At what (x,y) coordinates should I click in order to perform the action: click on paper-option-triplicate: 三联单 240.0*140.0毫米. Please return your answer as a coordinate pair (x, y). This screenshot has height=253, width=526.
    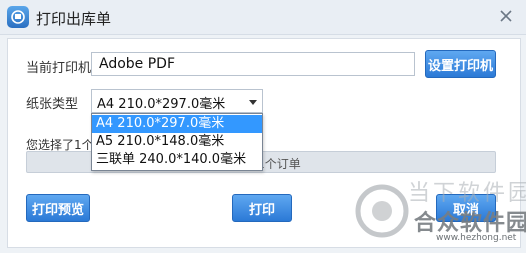
    Looking at the image, I should click on (177, 160).